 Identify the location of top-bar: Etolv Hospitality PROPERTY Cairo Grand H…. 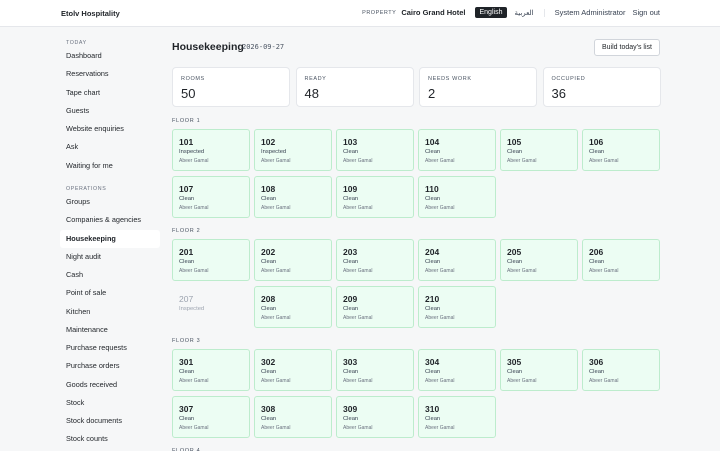
(360, 13).